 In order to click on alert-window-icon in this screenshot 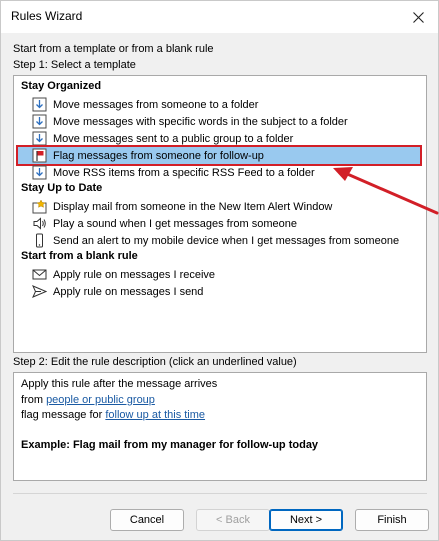, I will do `click(39, 206)`.